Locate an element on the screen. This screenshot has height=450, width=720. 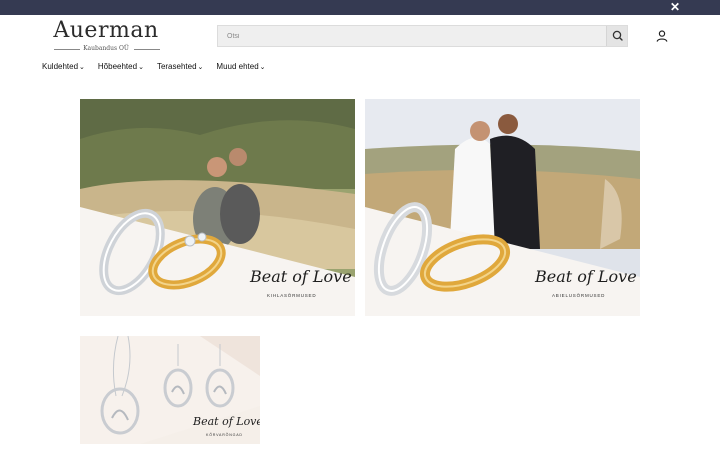
search-input is located at coordinates (412, 36).